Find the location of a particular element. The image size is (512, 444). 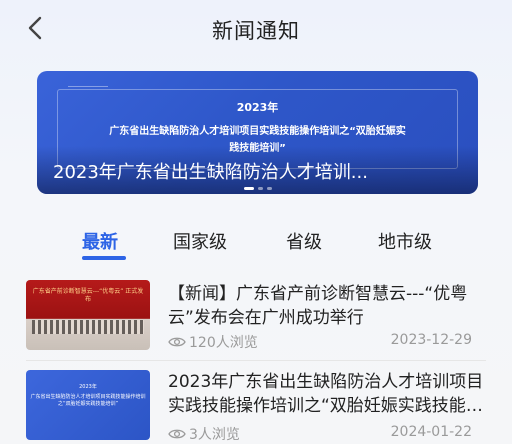

category-tabs: 最新 国家级 省级 地市级 is located at coordinates (256, 245).